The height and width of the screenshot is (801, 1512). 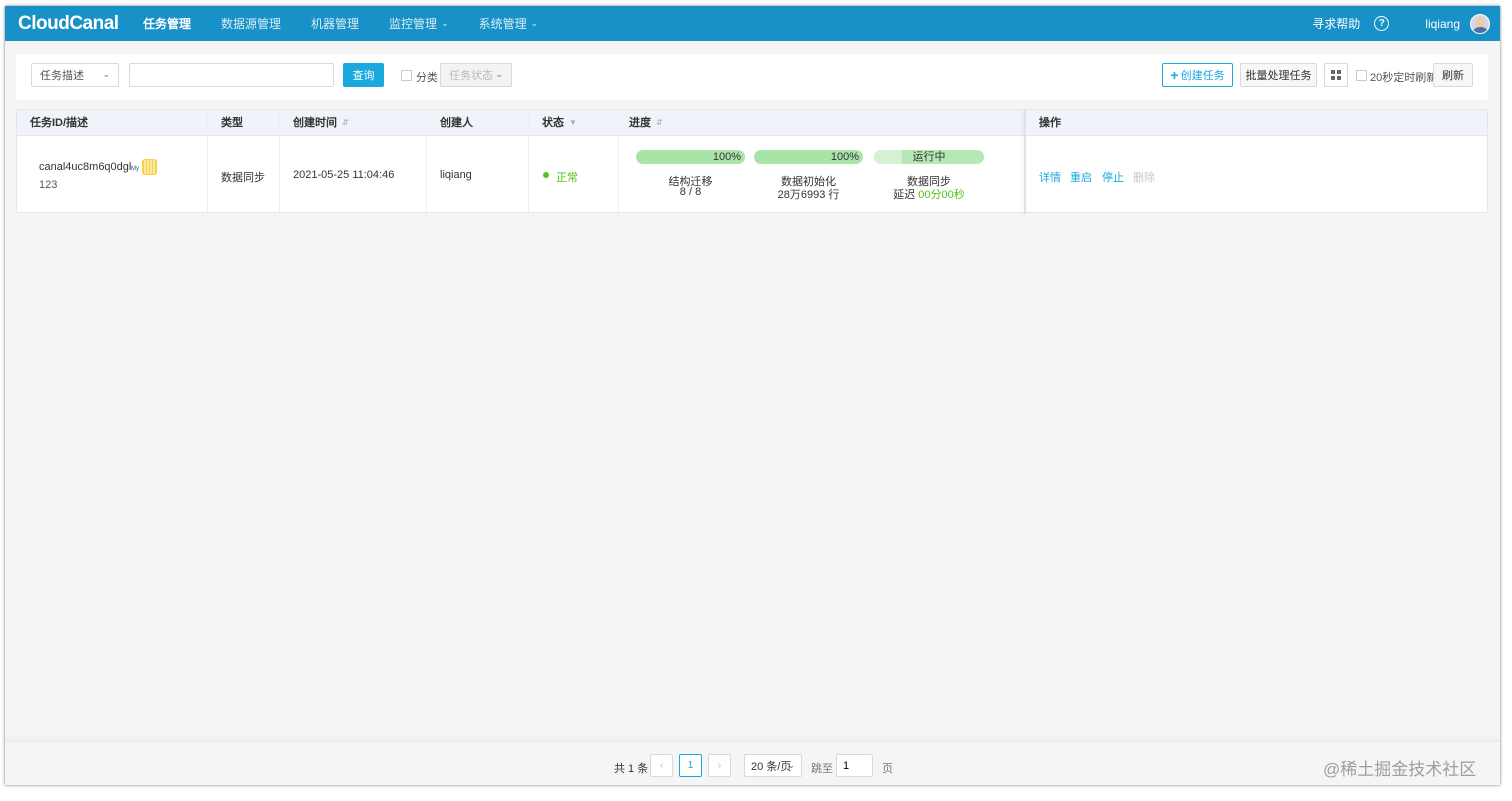 I want to click on jump-label: 跳至, so click(x=822, y=769).